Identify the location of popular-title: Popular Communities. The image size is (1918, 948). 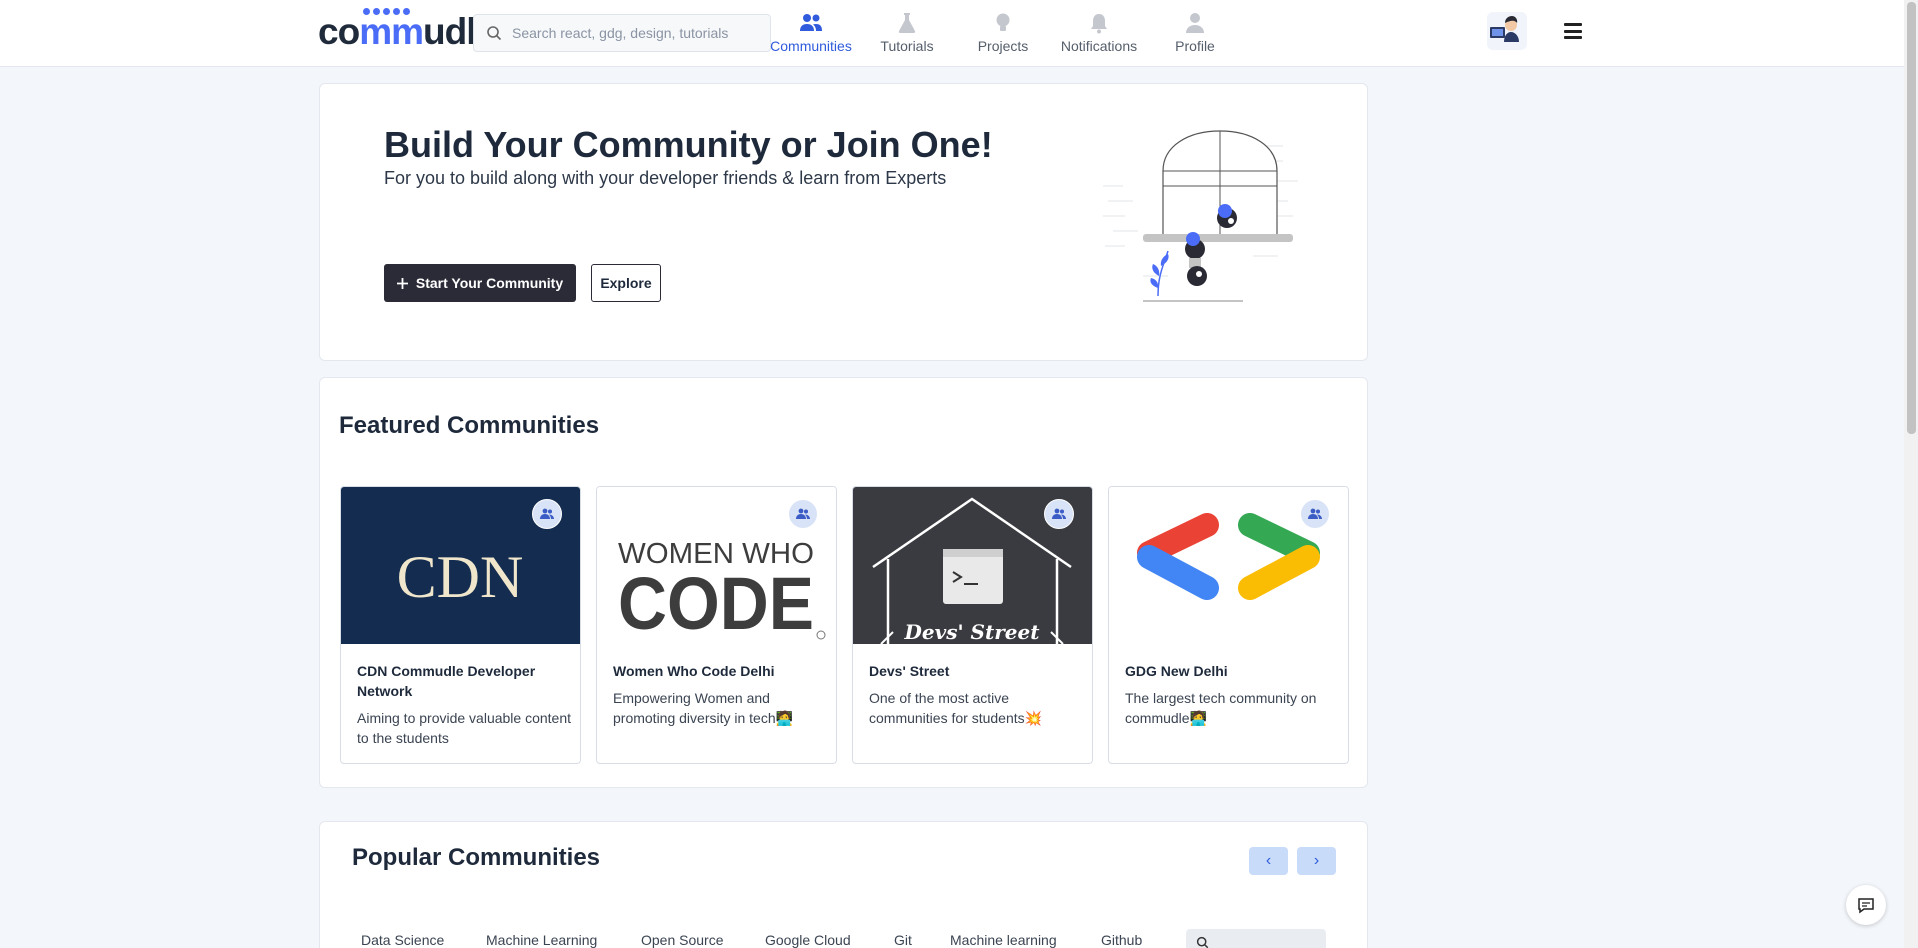
(476, 857).